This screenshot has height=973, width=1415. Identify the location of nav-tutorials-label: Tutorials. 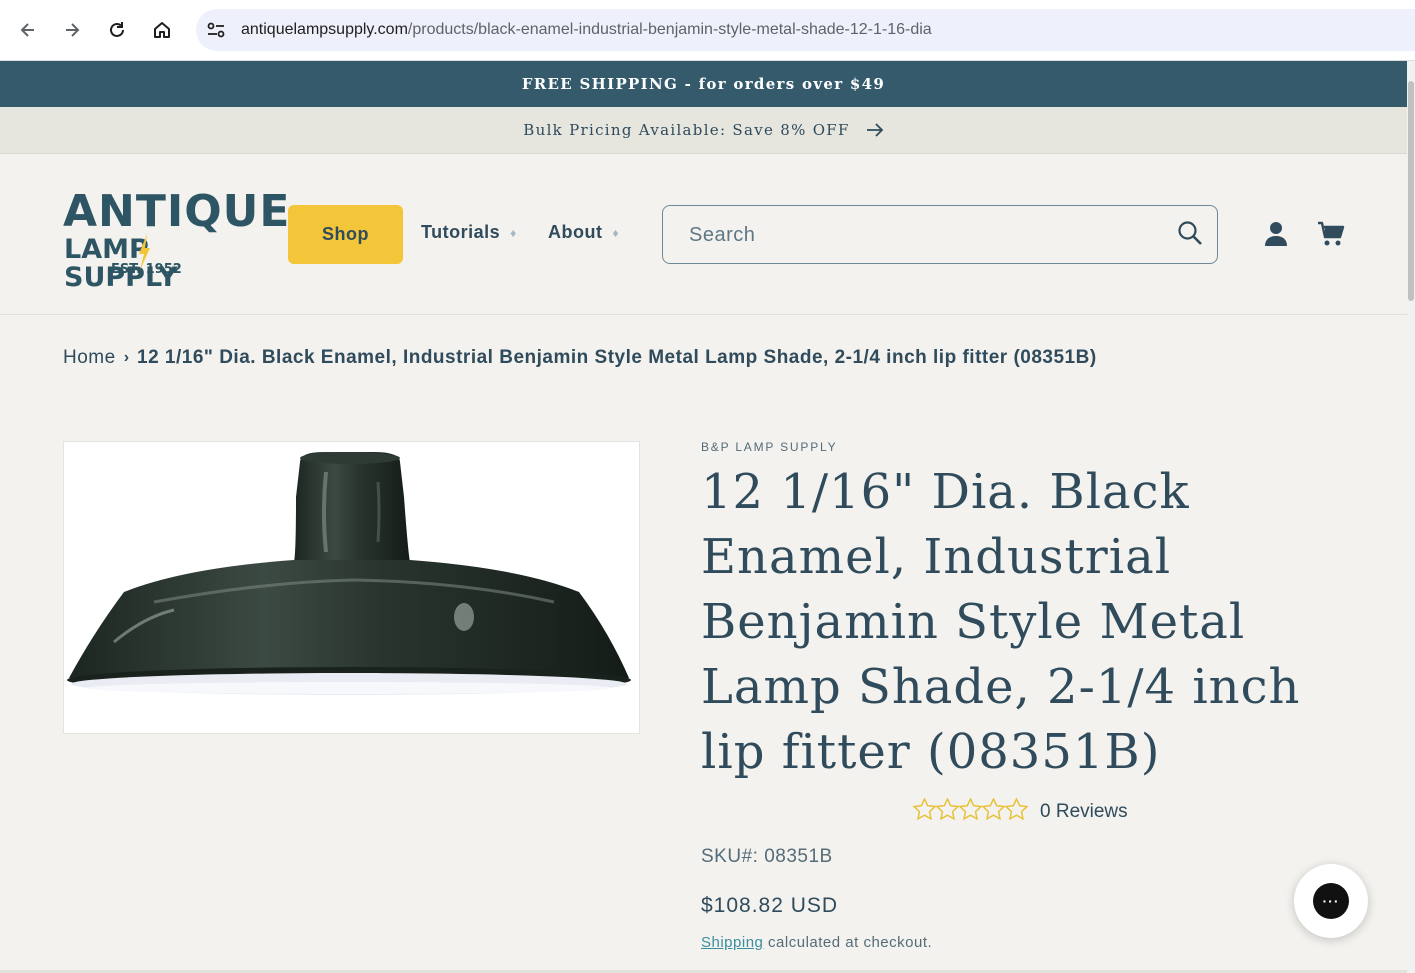
(461, 232).